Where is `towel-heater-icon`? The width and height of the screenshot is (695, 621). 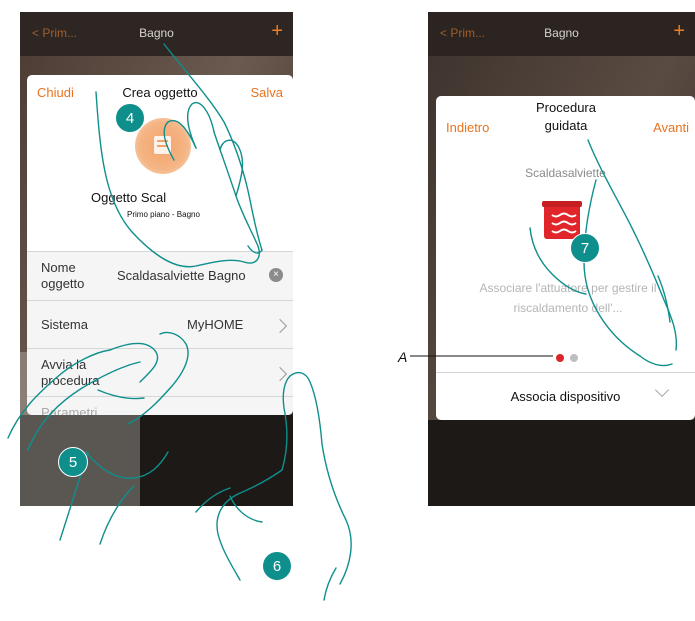
towel-heater-icon is located at coordinates (163, 146).